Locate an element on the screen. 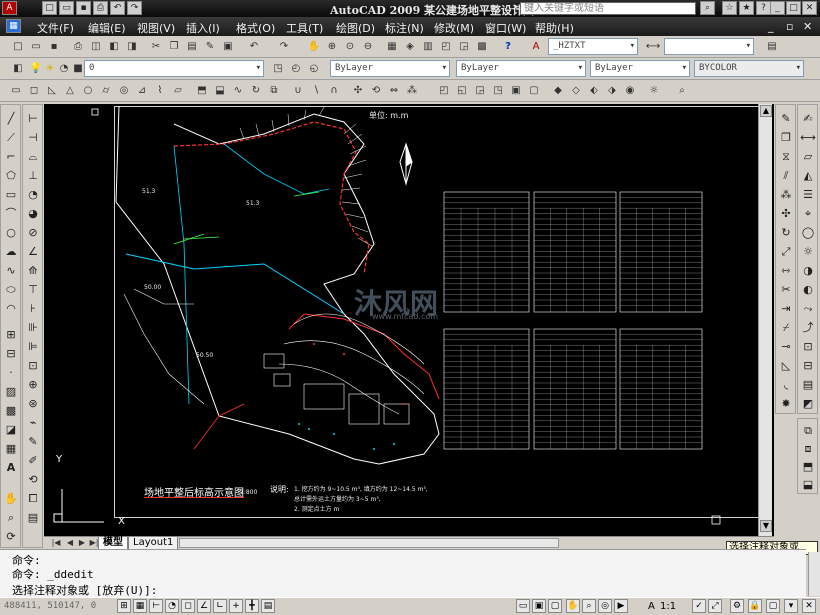 The image size is (820, 615). vertical-scrollbar: ▲ ▼ is located at coordinates (765, 320).